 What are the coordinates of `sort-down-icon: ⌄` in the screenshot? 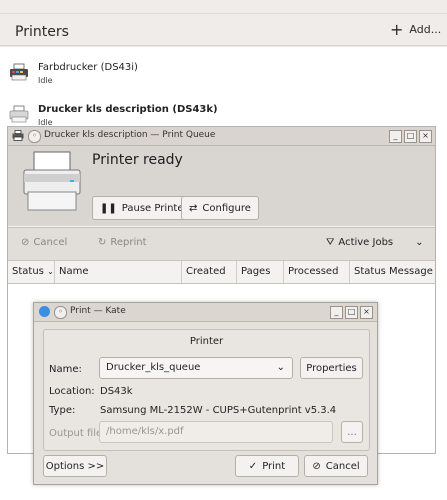 It's located at (50, 271).